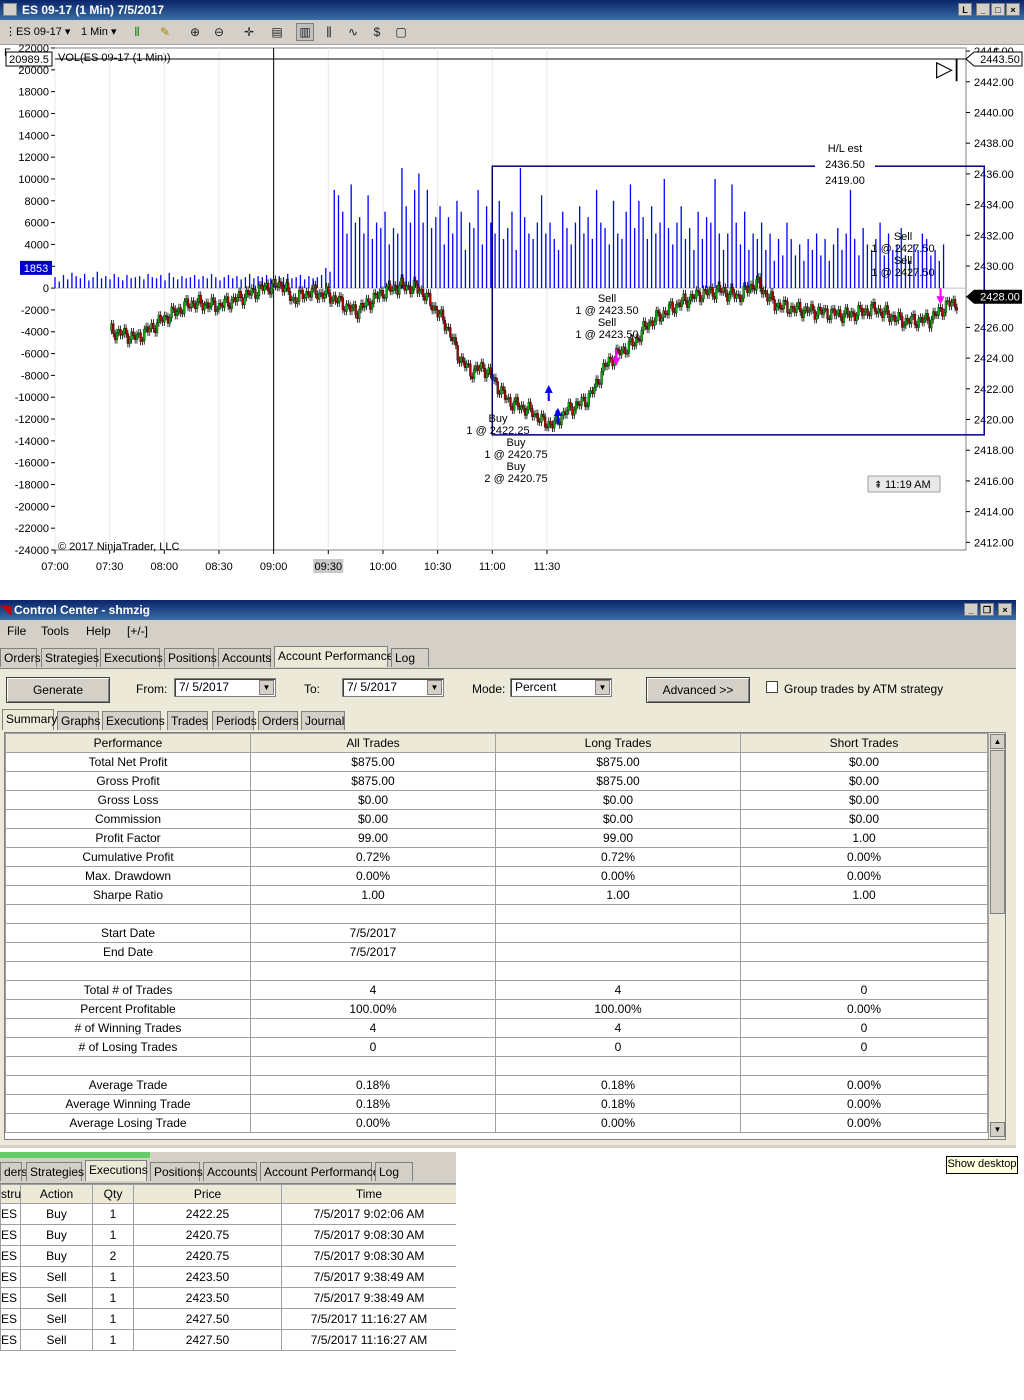  I want to click on chart-trader-icon: ▥, so click(305, 32).